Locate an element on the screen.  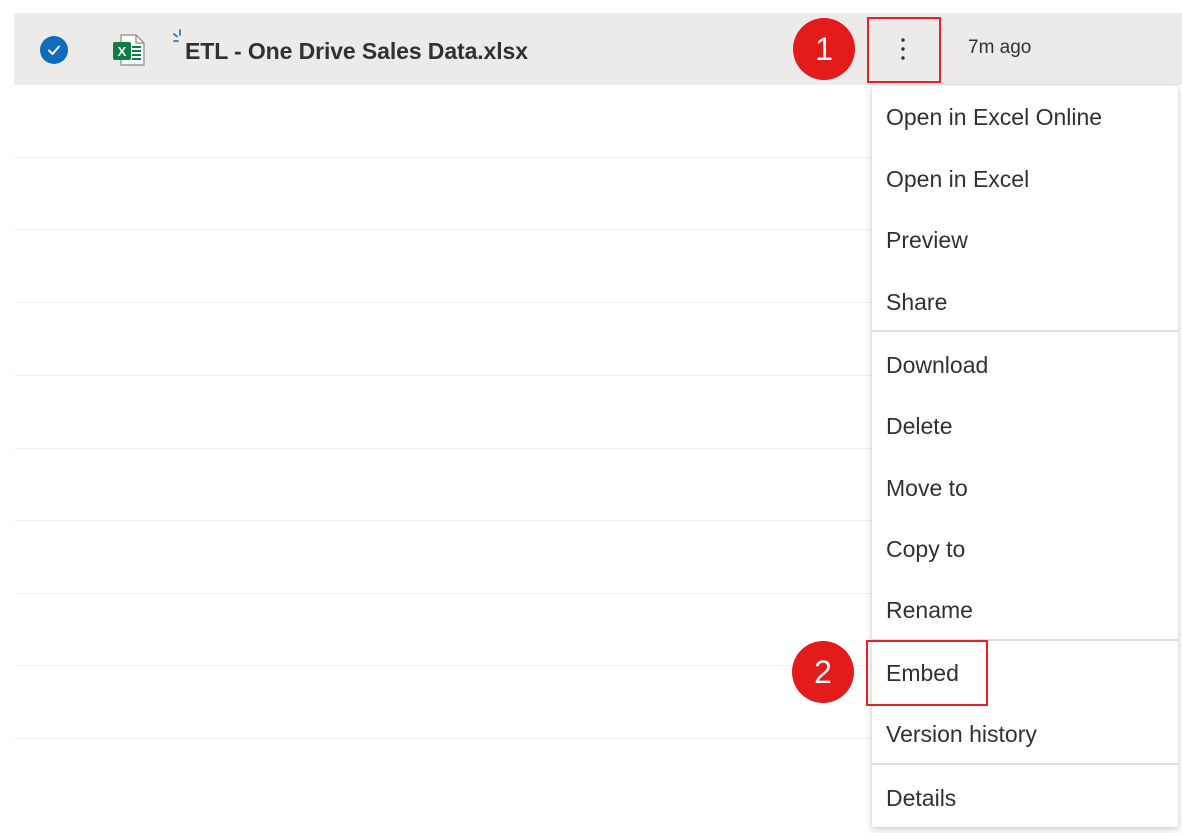
menu-item-share: Share is located at coordinates (1025, 302).